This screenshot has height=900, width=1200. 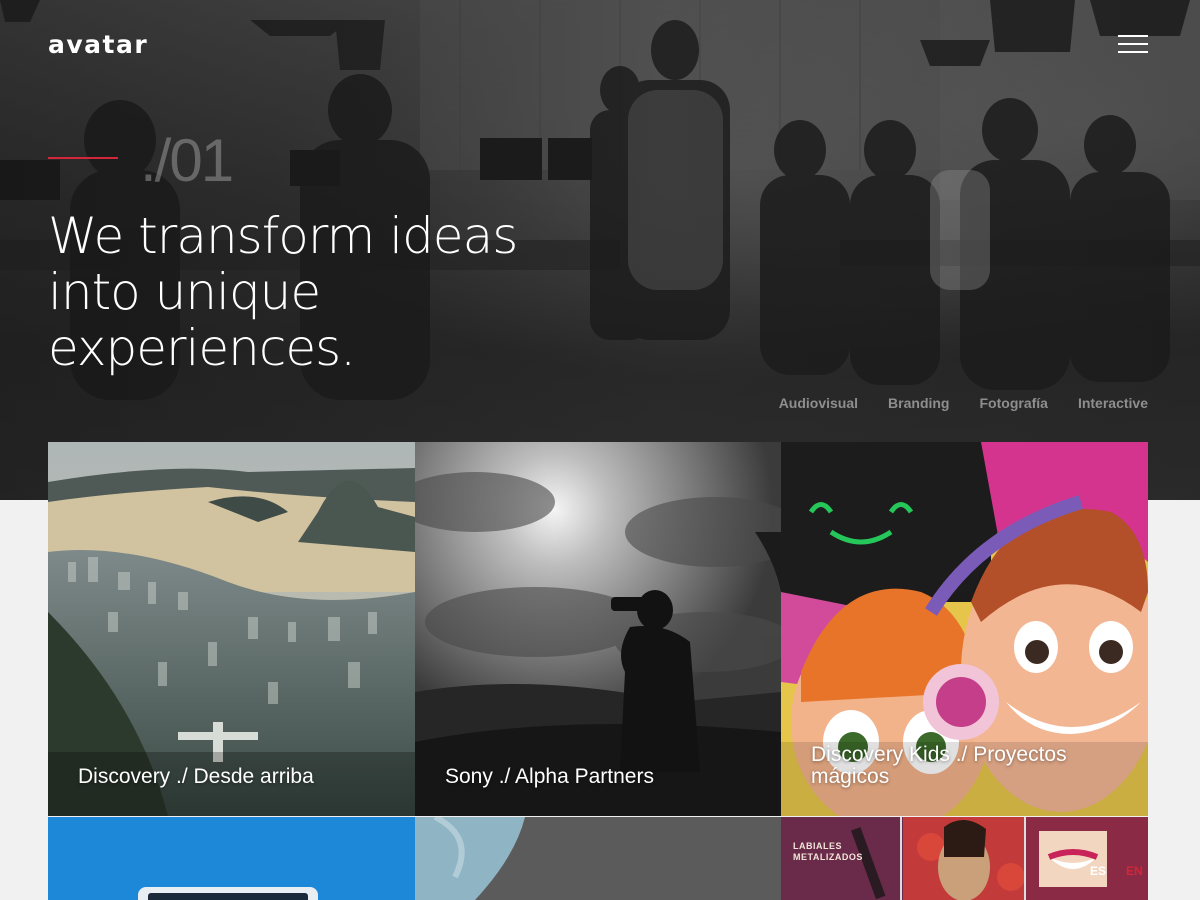 I want to click on project-tile-labiales-metalizados: LABIALES METALIZADOS, so click(x=964, y=858).